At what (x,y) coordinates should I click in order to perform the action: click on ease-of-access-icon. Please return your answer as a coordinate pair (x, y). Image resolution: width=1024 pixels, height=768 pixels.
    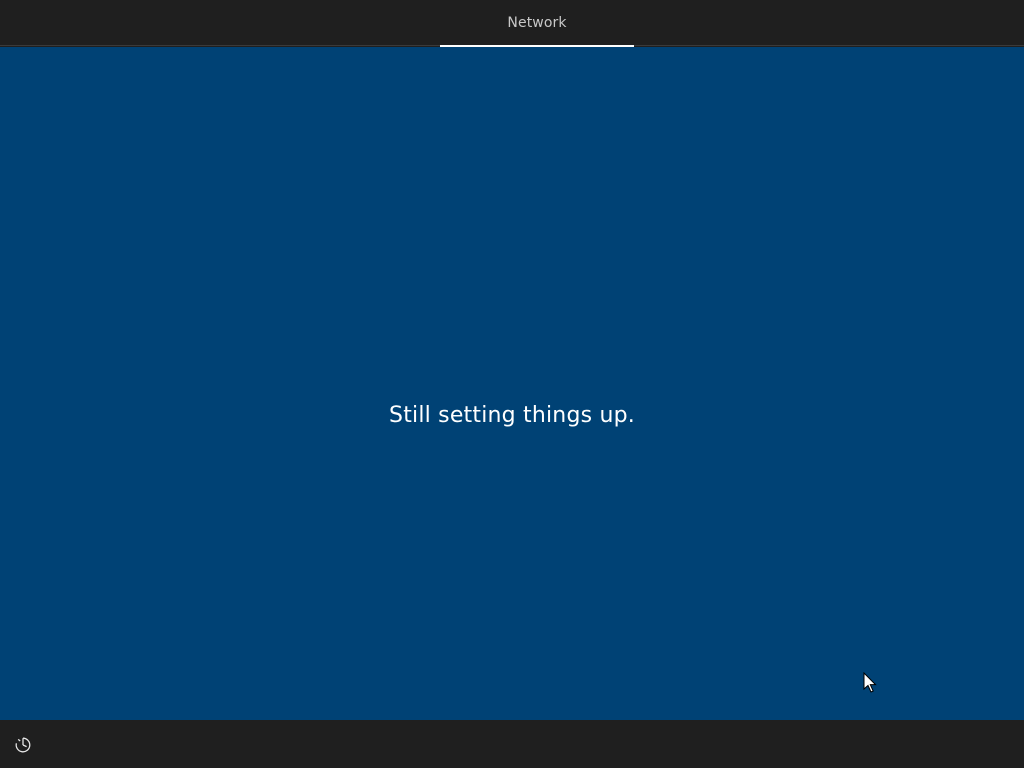
    Looking at the image, I should click on (23, 745).